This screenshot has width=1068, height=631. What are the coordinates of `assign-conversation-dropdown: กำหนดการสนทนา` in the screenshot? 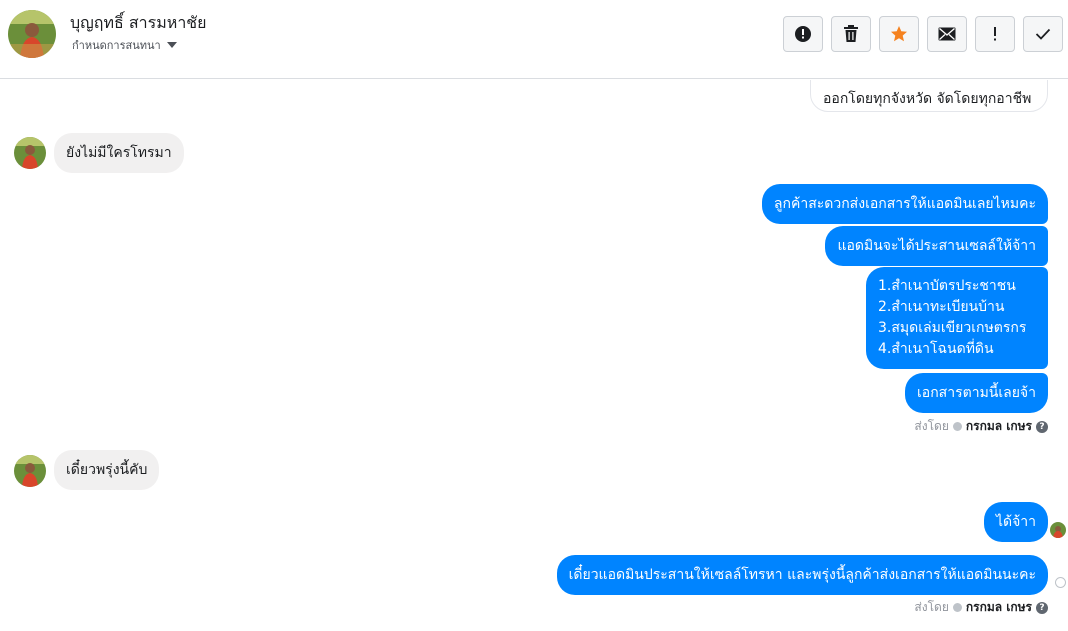 It's located at (124, 45).